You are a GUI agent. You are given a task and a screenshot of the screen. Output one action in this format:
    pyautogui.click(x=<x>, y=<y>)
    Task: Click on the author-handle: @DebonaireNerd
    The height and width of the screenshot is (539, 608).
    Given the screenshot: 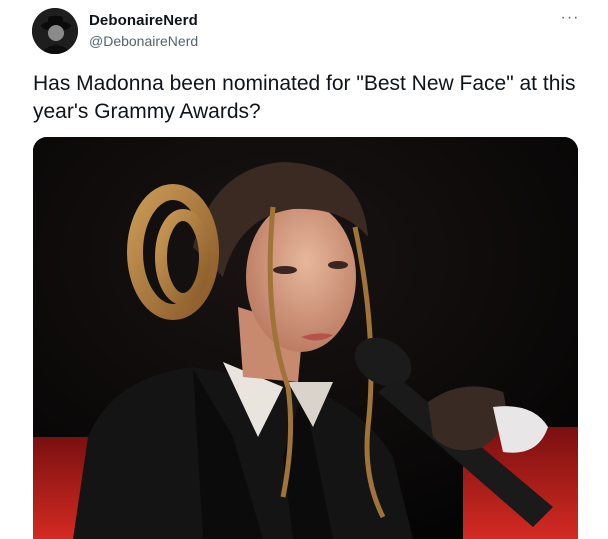 What is the action you would take?
    pyautogui.click(x=143, y=41)
    